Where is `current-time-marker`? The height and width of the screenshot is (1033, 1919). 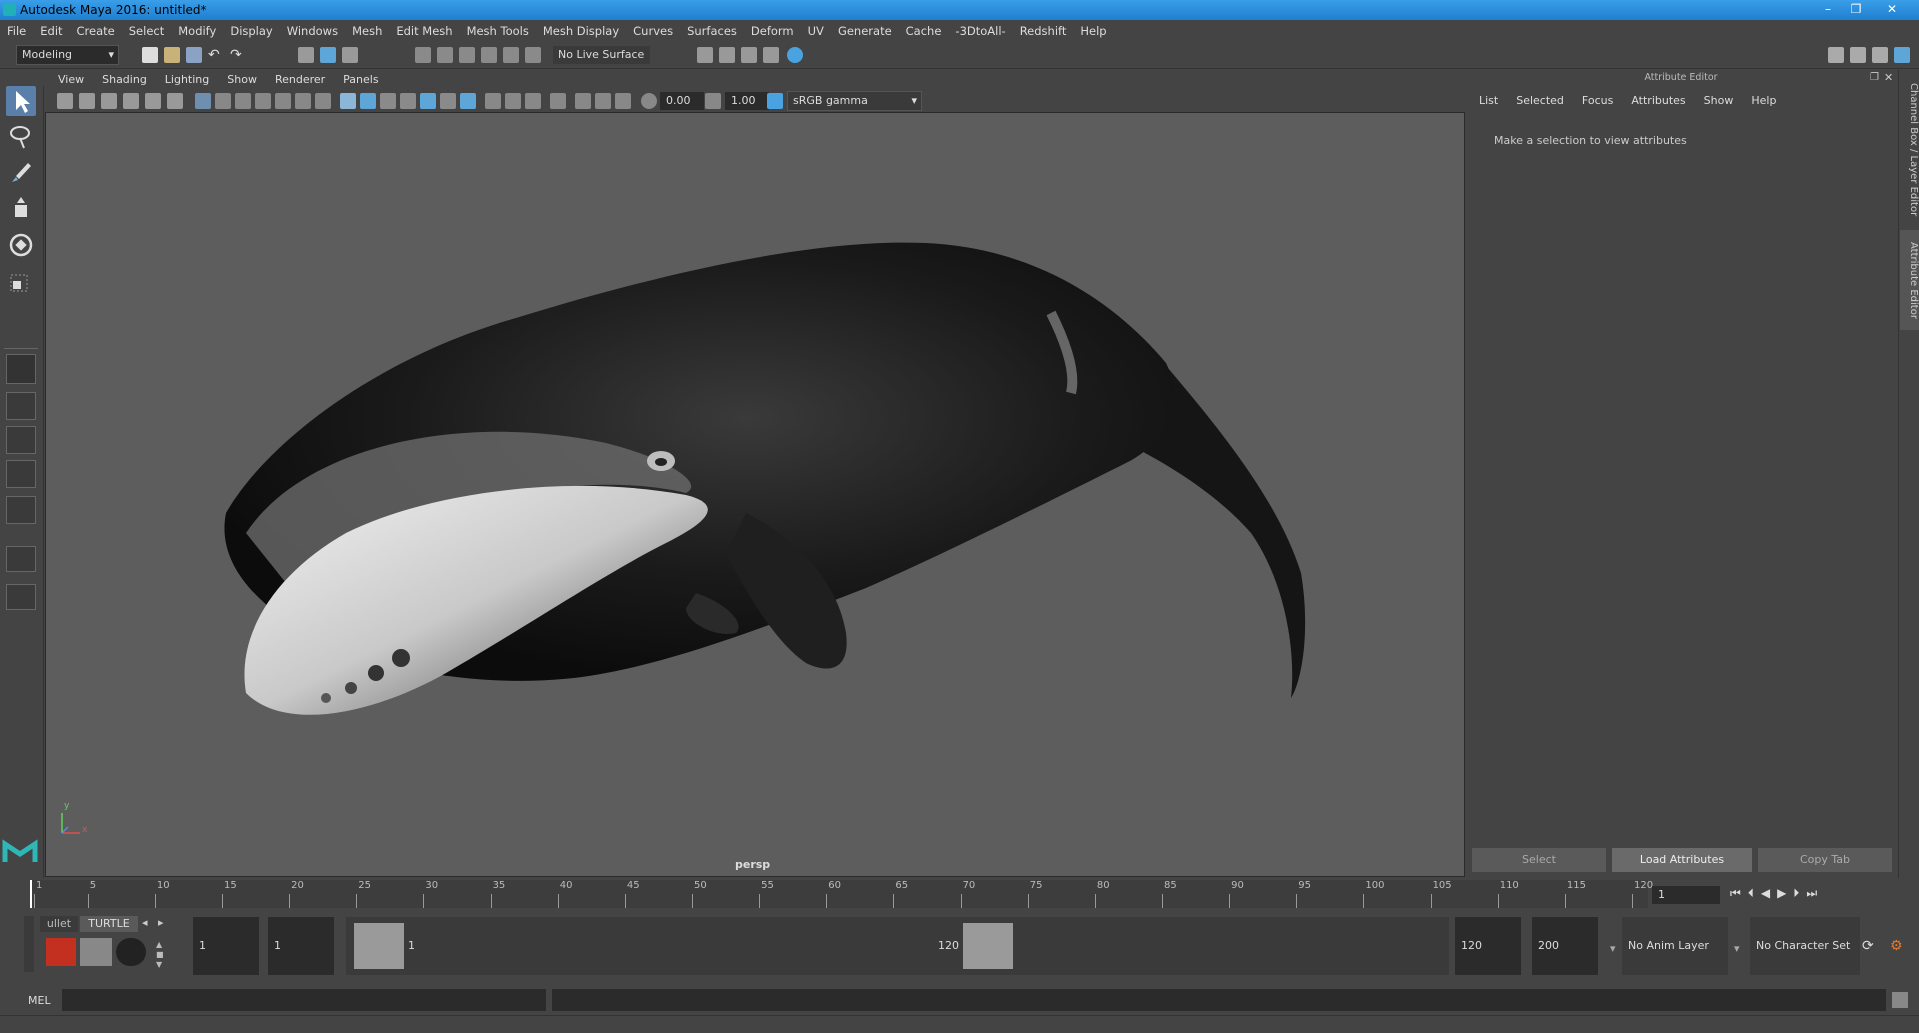
current-time-marker is located at coordinates (31, 894).